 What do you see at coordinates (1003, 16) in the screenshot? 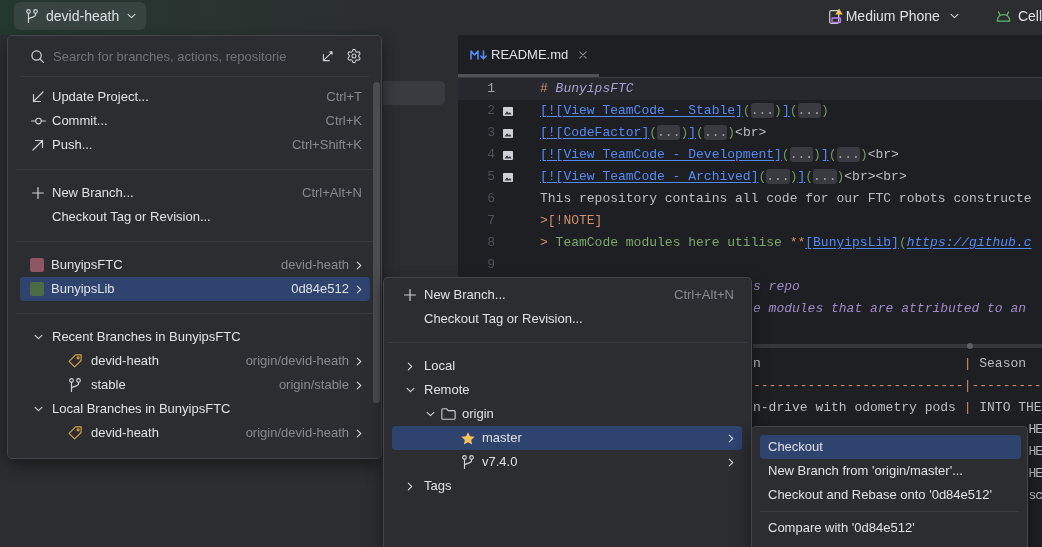
I see `android-icon` at bounding box center [1003, 16].